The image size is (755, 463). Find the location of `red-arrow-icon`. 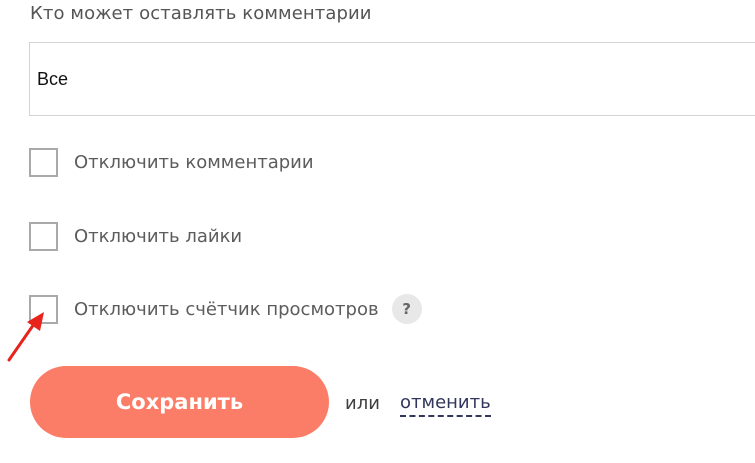

red-arrow-icon is located at coordinates (25, 337).